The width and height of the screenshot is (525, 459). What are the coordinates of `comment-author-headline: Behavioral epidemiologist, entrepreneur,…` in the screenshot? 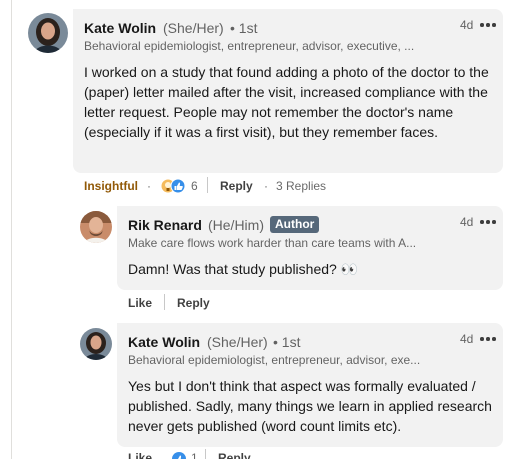 It's located at (249, 46).